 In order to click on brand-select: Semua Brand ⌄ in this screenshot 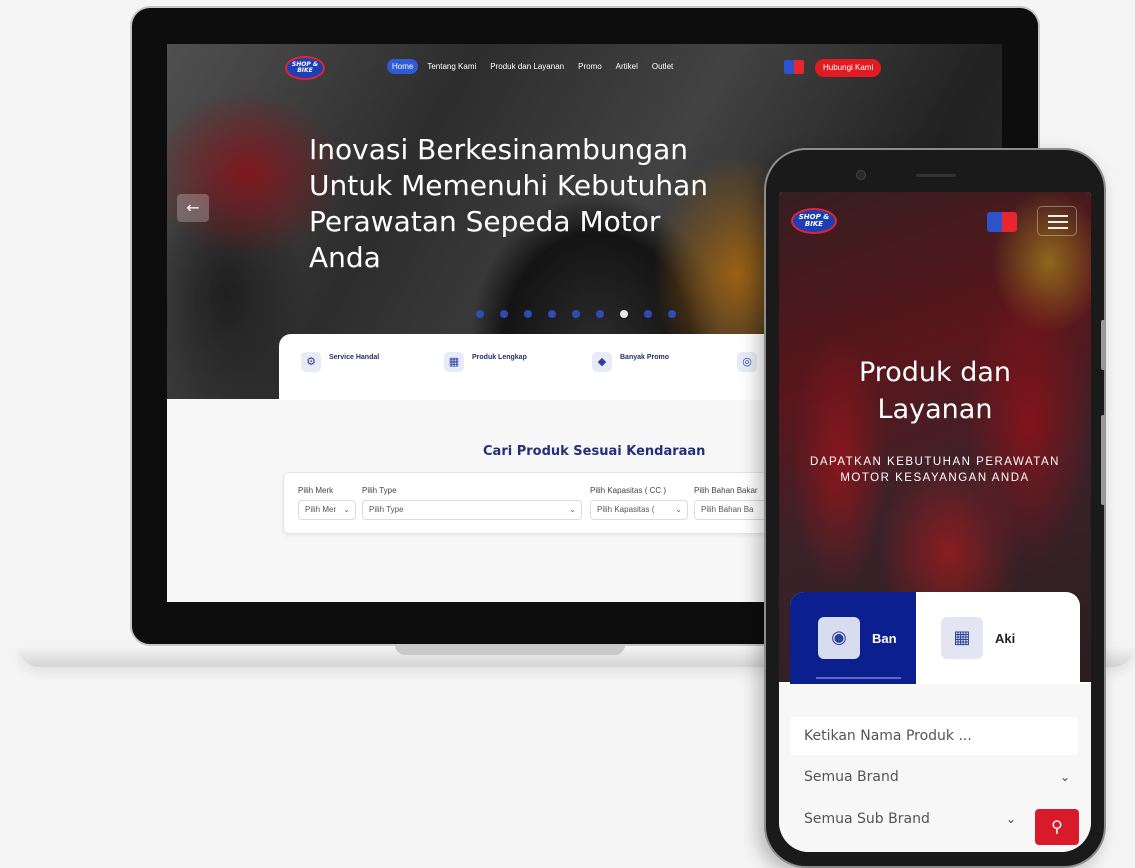, I will do `click(934, 777)`.